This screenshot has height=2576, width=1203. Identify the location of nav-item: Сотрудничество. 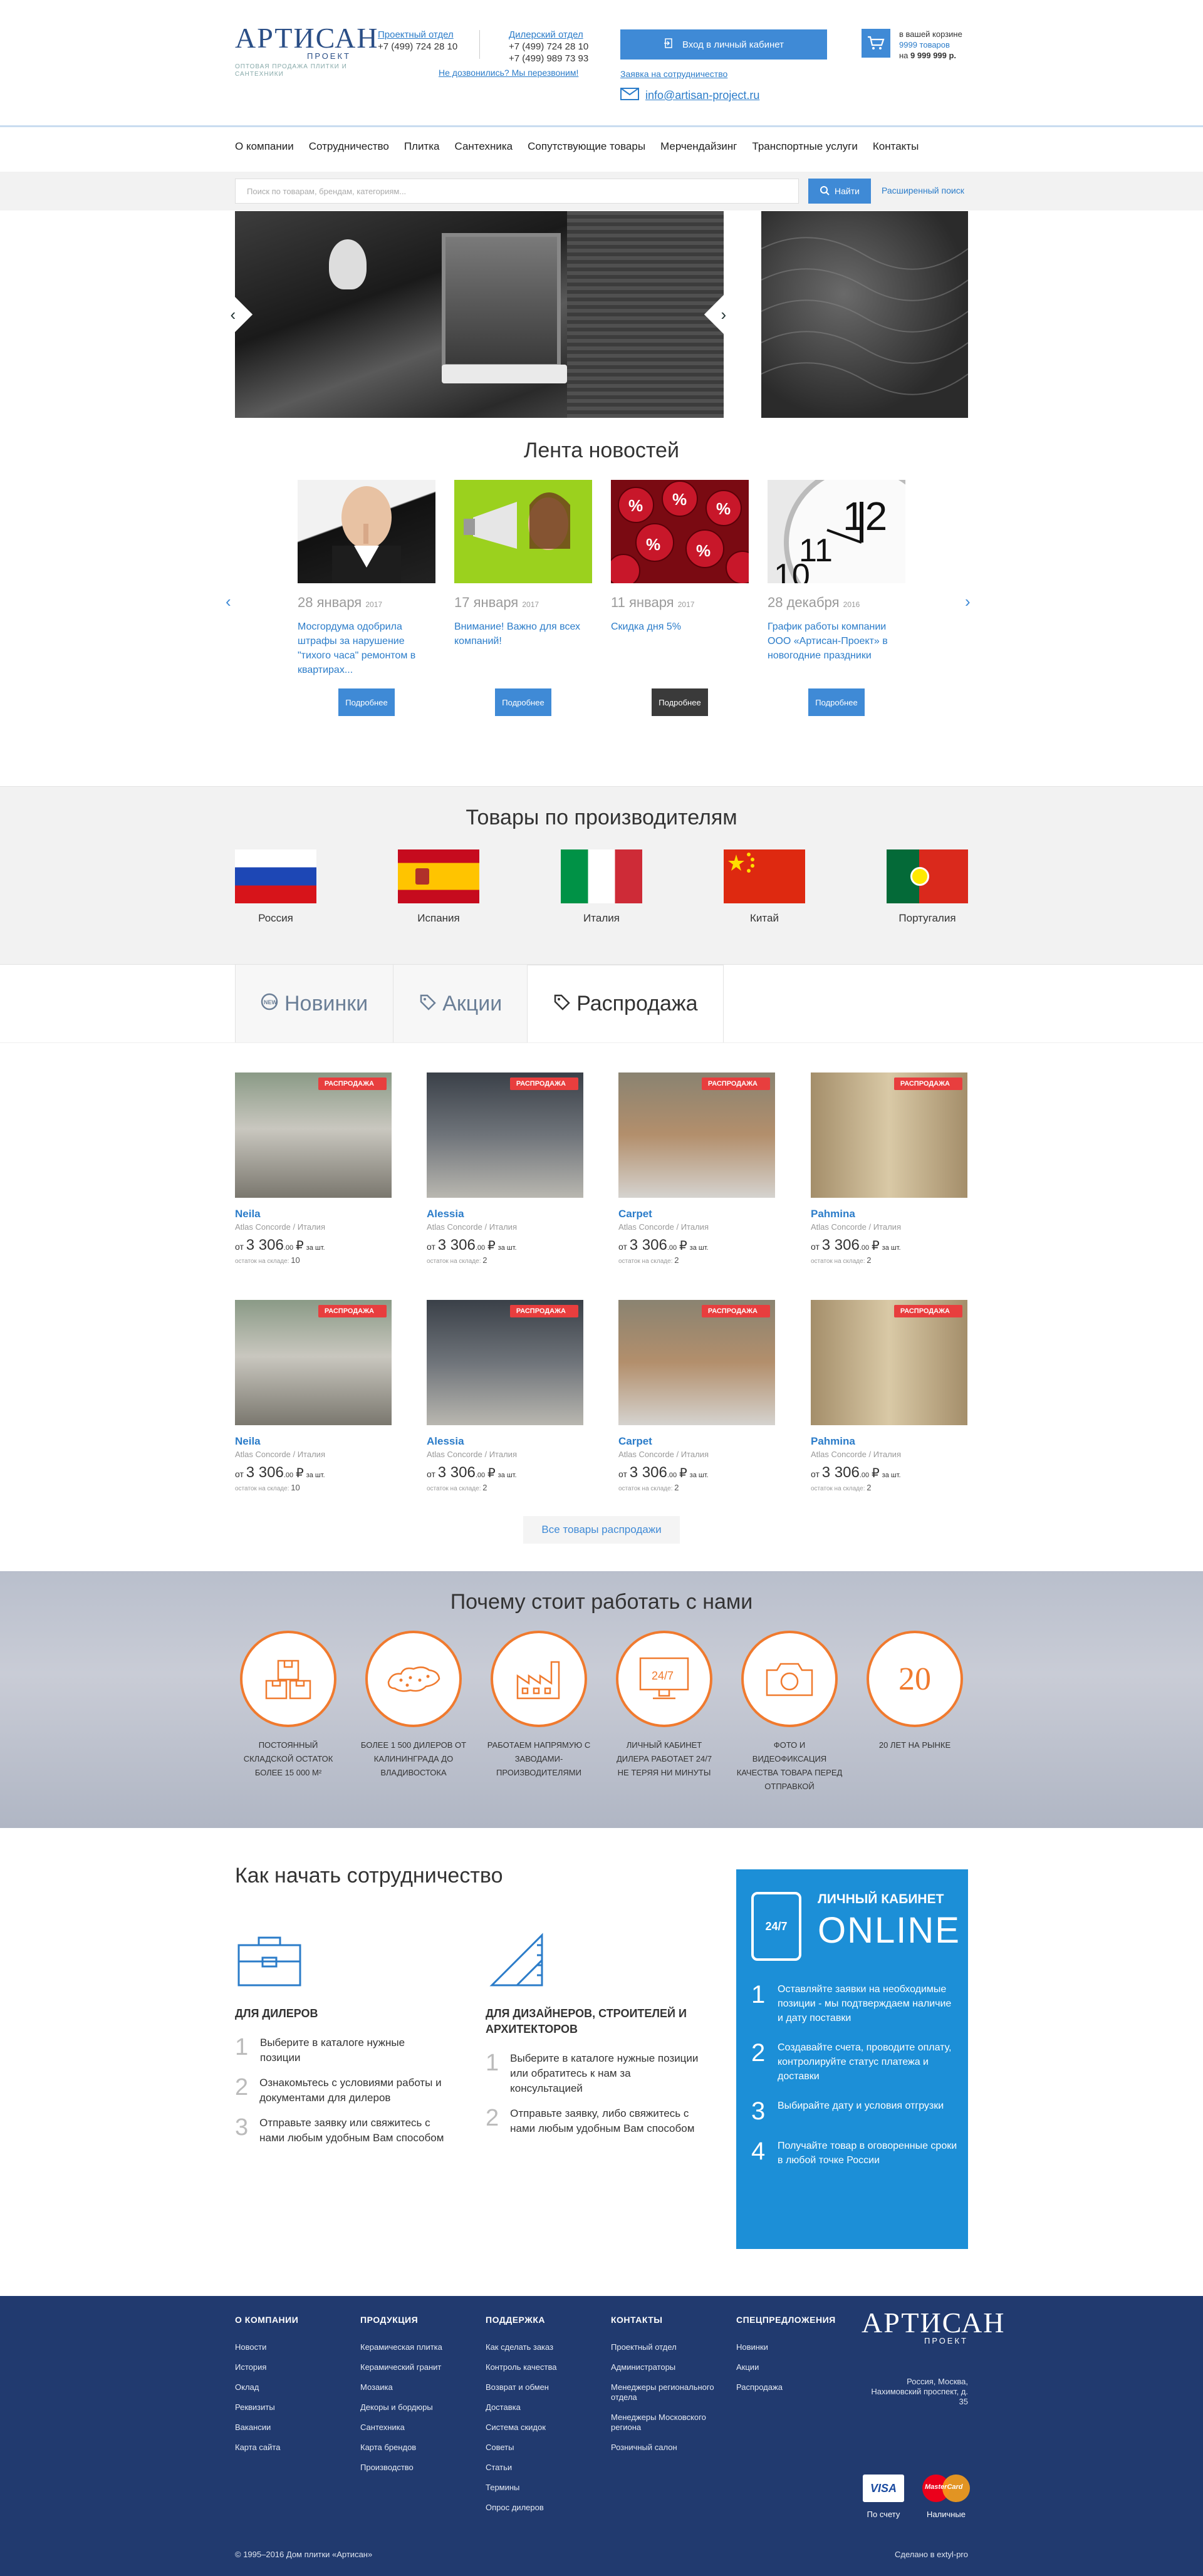
(349, 151).